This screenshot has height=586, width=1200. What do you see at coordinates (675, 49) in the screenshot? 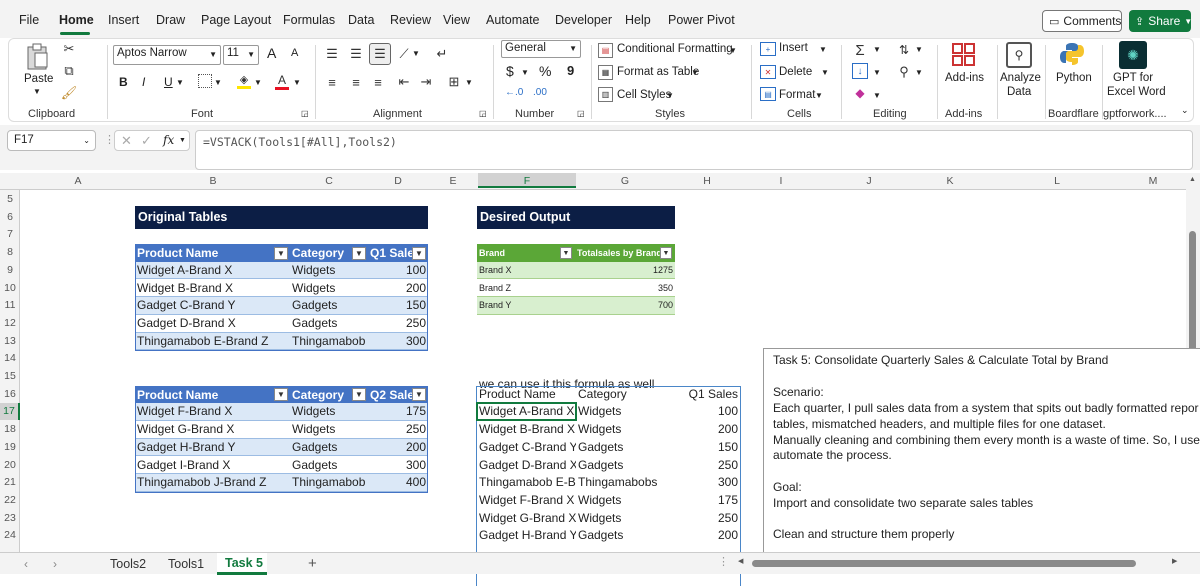
I see `conditional-formatting-button: Conditional Formatting` at bounding box center [675, 49].